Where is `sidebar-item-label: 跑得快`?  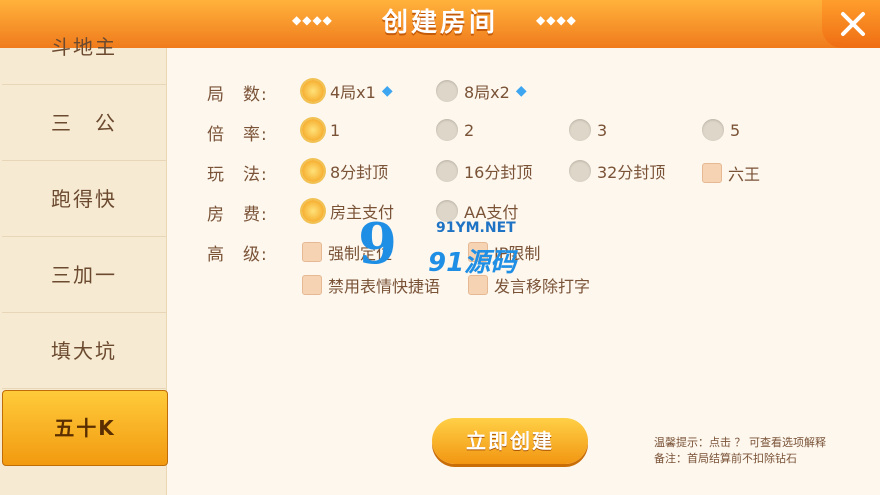
sidebar-item-label: 跑得快 is located at coordinates (84, 199).